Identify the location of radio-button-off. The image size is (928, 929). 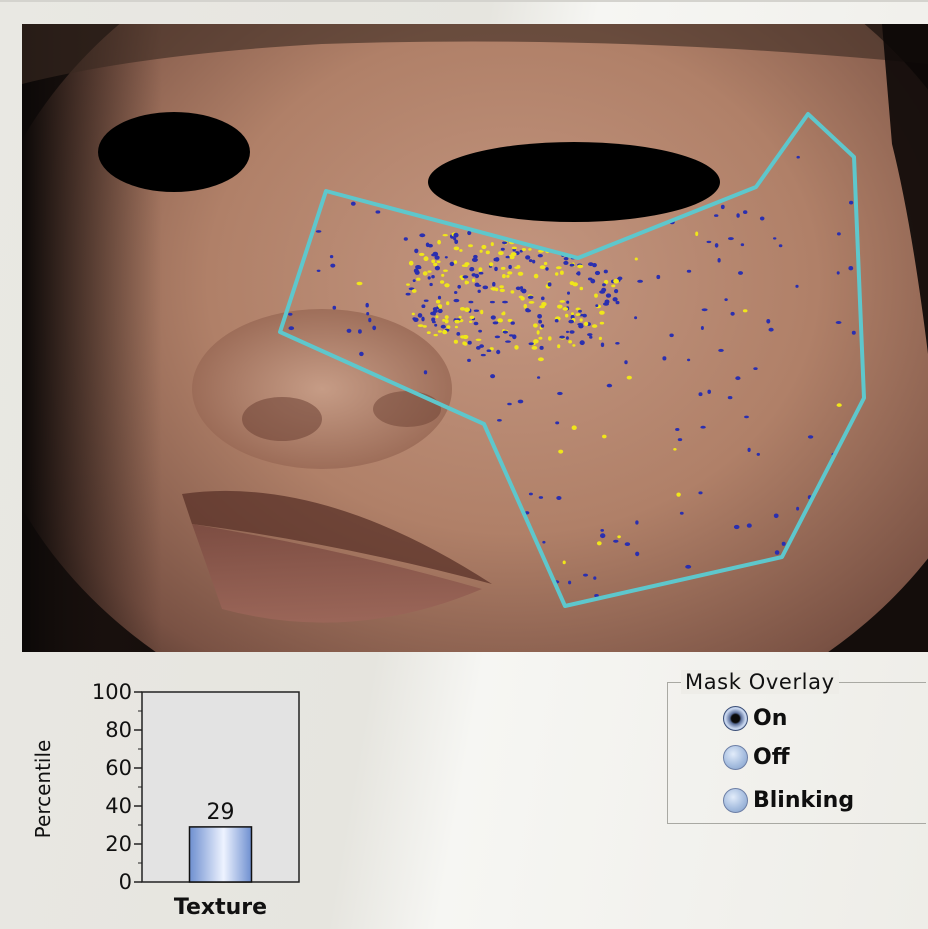
(735, 757).